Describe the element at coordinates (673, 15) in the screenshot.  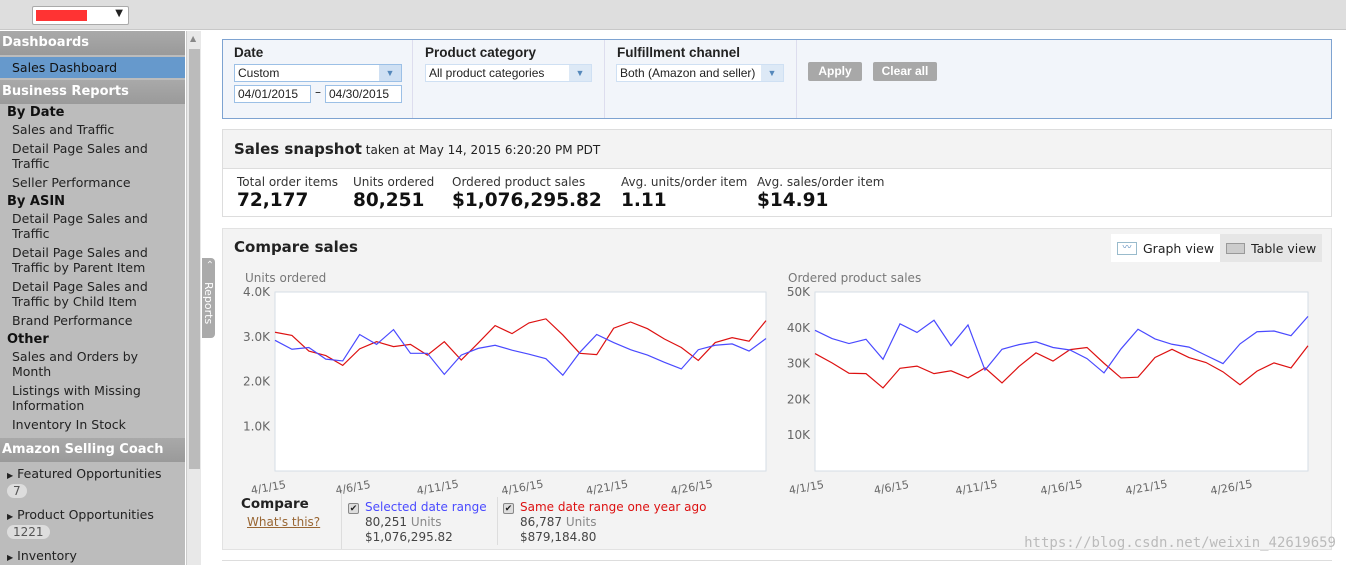
I see `top-bar: ▼` at that location.